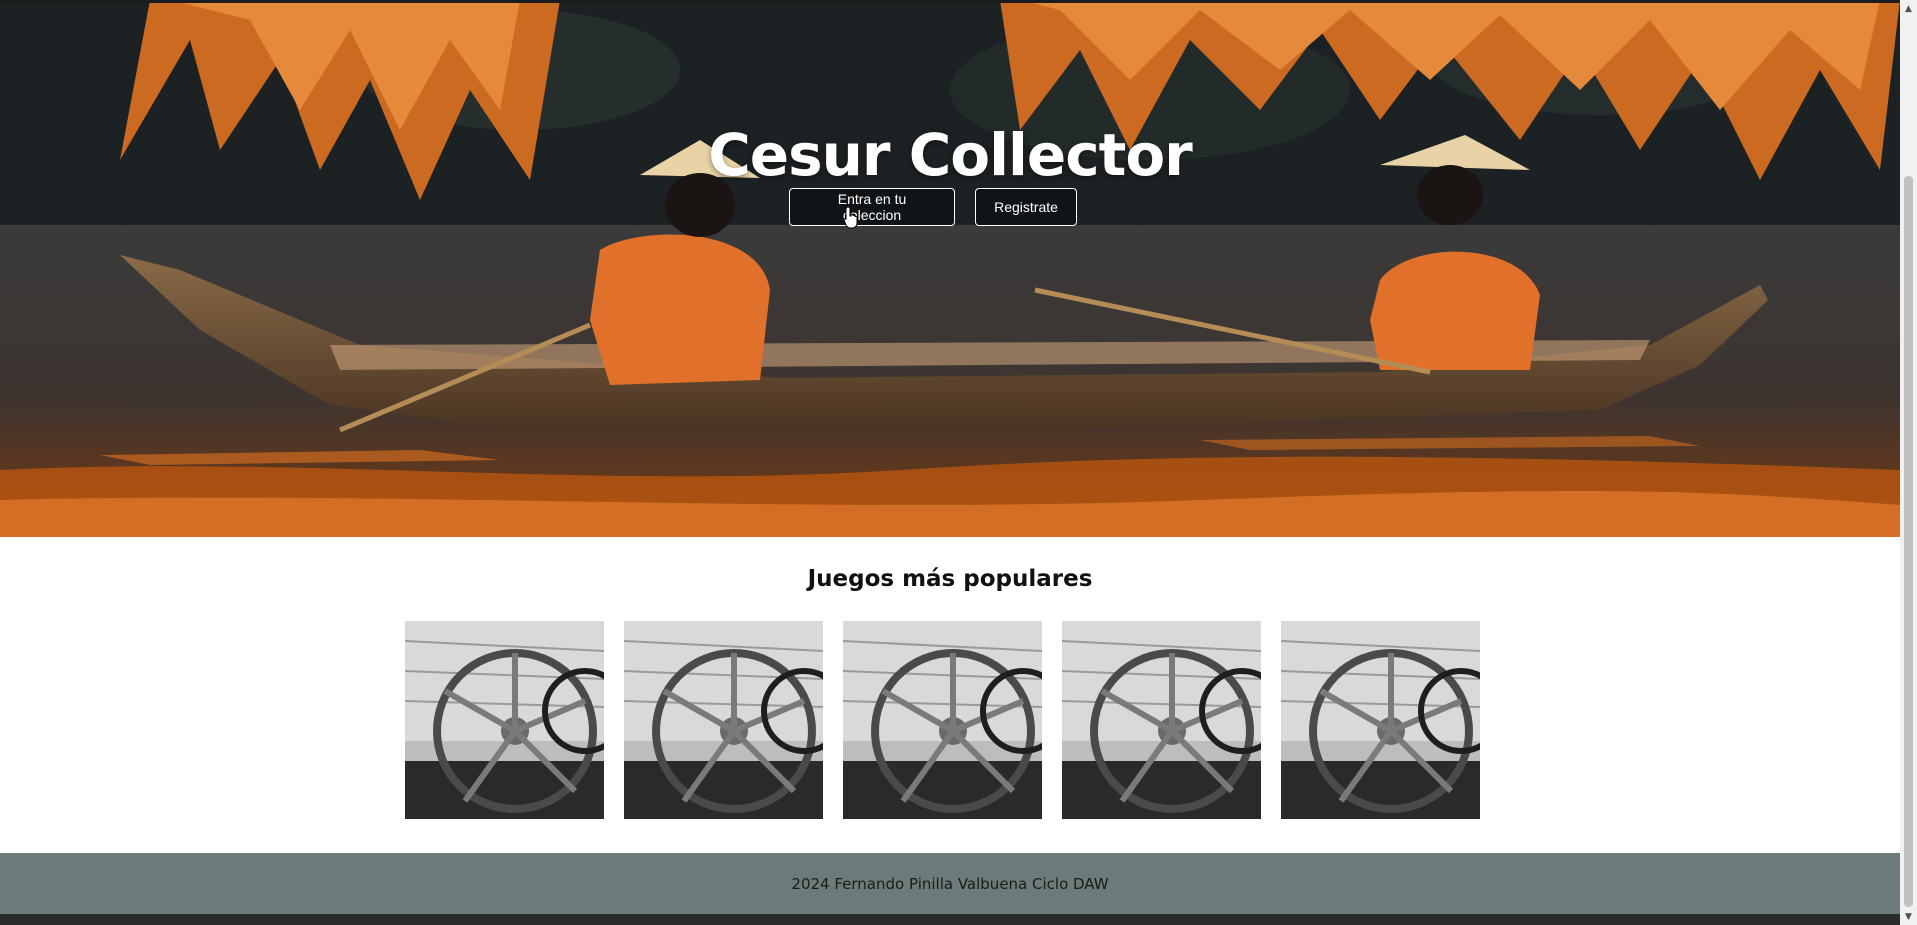 The image size is (1917, 925). What do you see at coordinates (850, 217) in the screenshot?
I see `hand-pointer-icon` at bounding box center [850, 217].